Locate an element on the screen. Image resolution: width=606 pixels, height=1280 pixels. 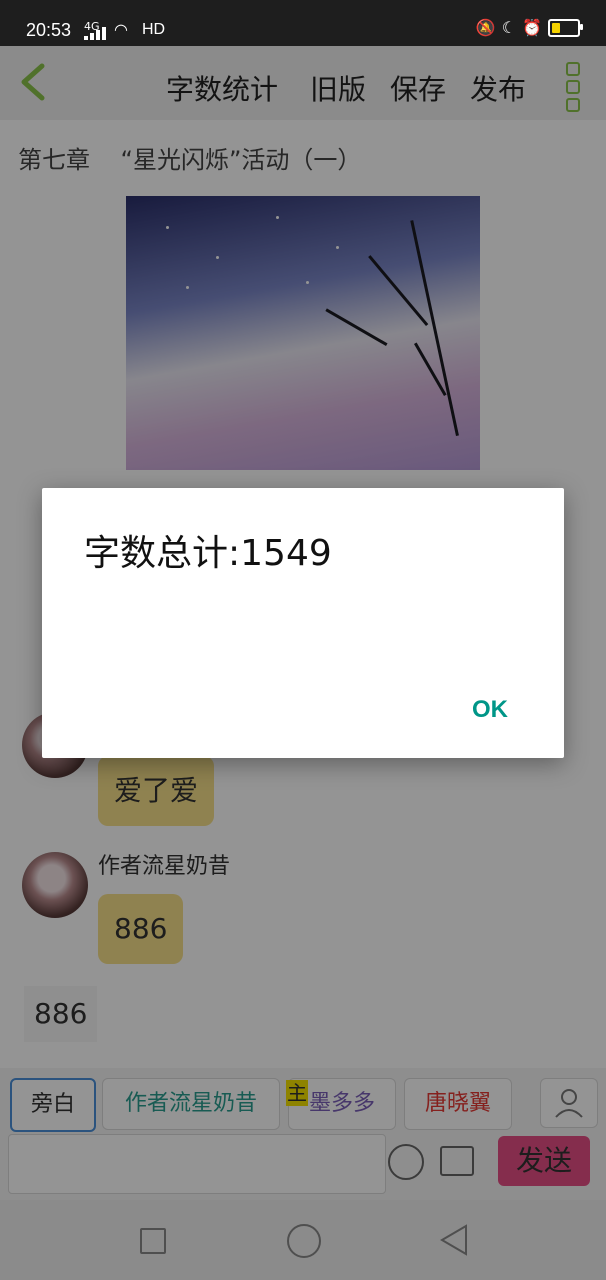
wifi-icon: ◠ is located at coordinates (121, 29).